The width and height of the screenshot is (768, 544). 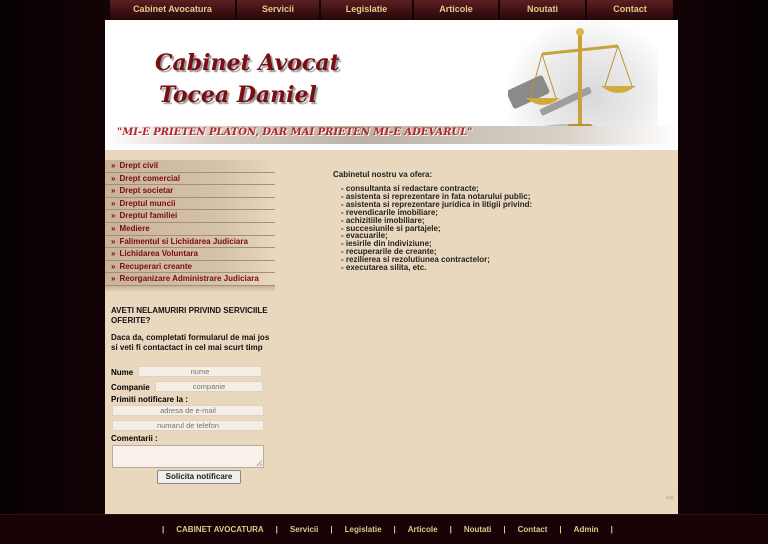 What do you see at coordinates (190, 288) in the screenshot?
I see `sidebar-fade` at bounding box center [190, 288].